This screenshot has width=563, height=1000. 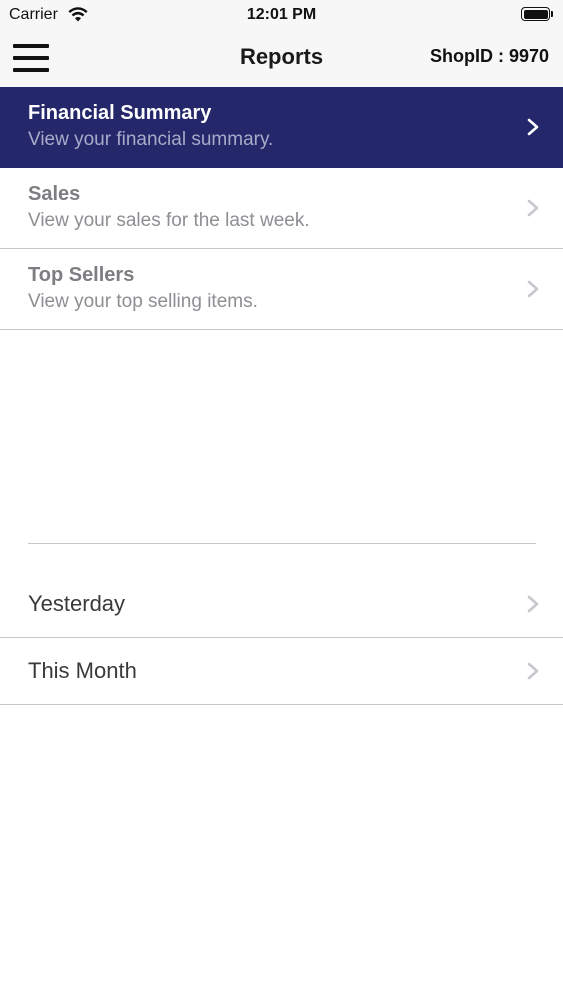 I want to click on report-row-top-sellers: Top Sellers View your top selling items., so click(x=281, y=289).